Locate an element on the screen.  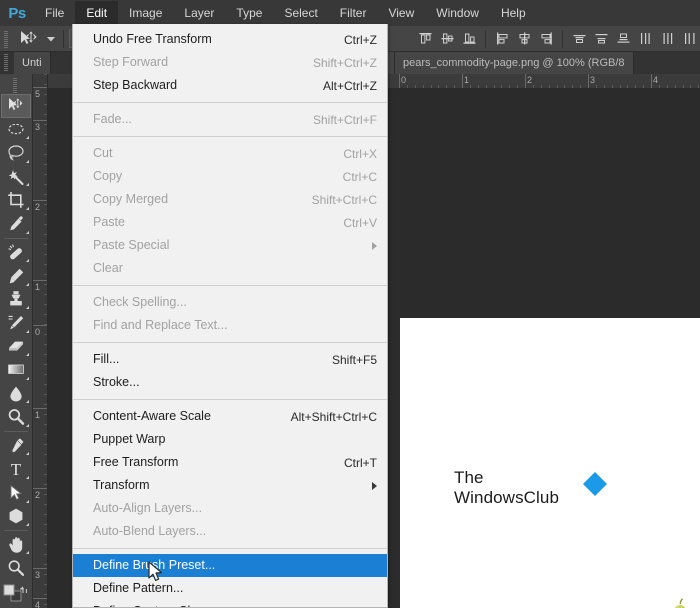
rectangular-marquee-tool is located at coordinates (16, 130).